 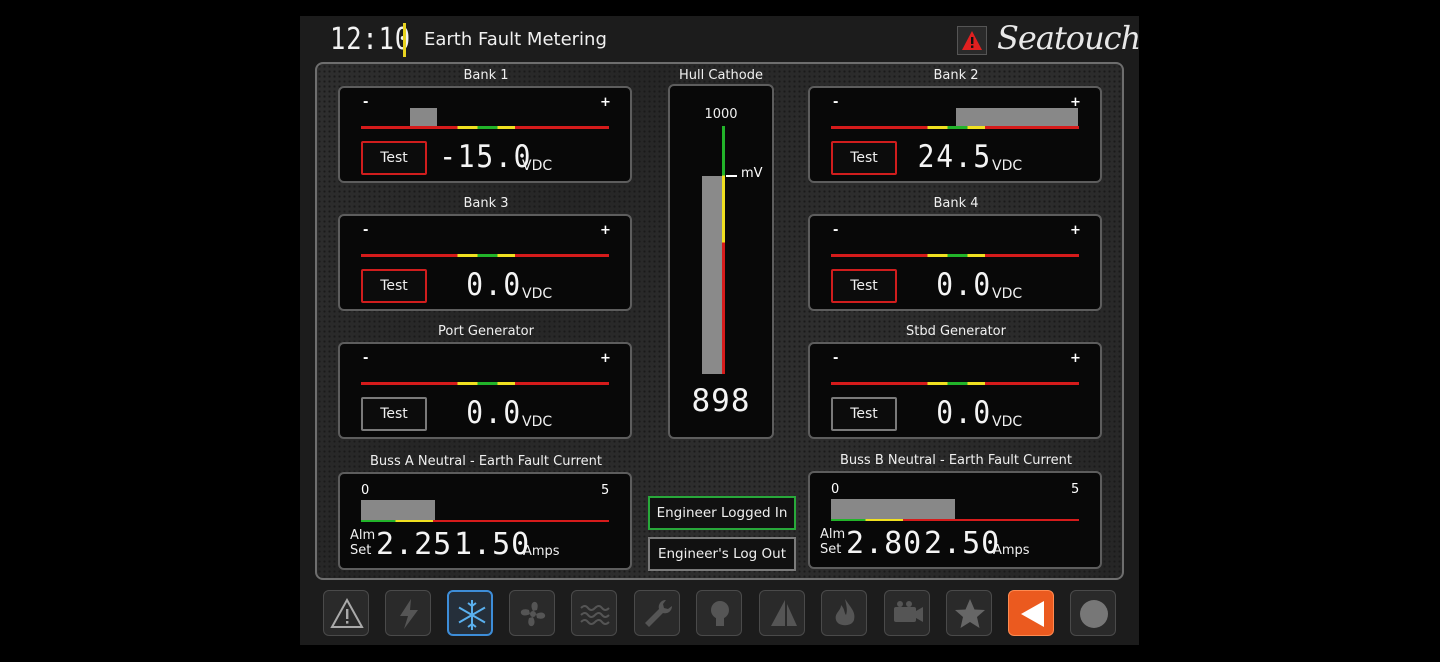 I want to click on buss-b-set-value: 2.80, so click(x=883, y=543).